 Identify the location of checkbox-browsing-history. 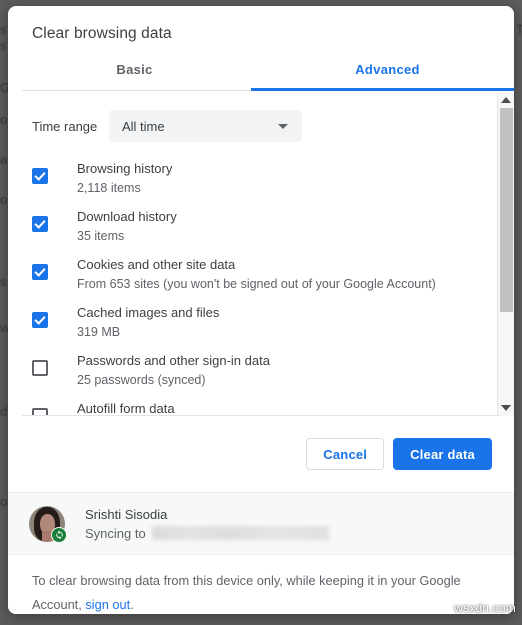
(40, 176).